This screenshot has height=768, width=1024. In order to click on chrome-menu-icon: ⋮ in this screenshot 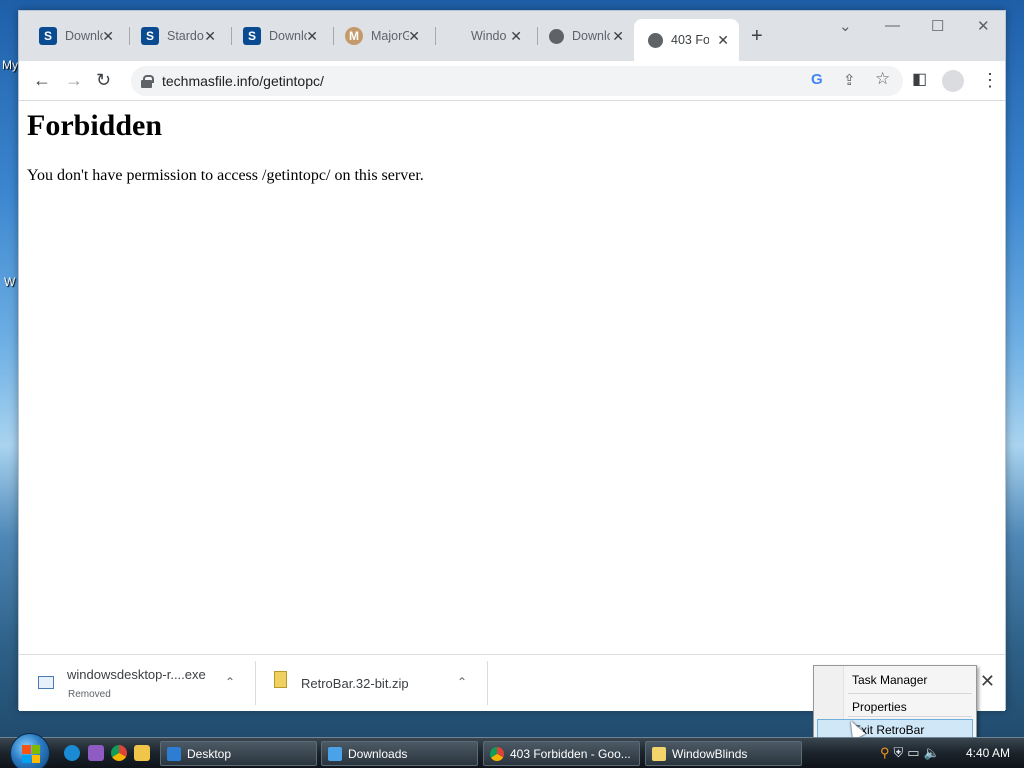, I will do `click(990, 80)`.